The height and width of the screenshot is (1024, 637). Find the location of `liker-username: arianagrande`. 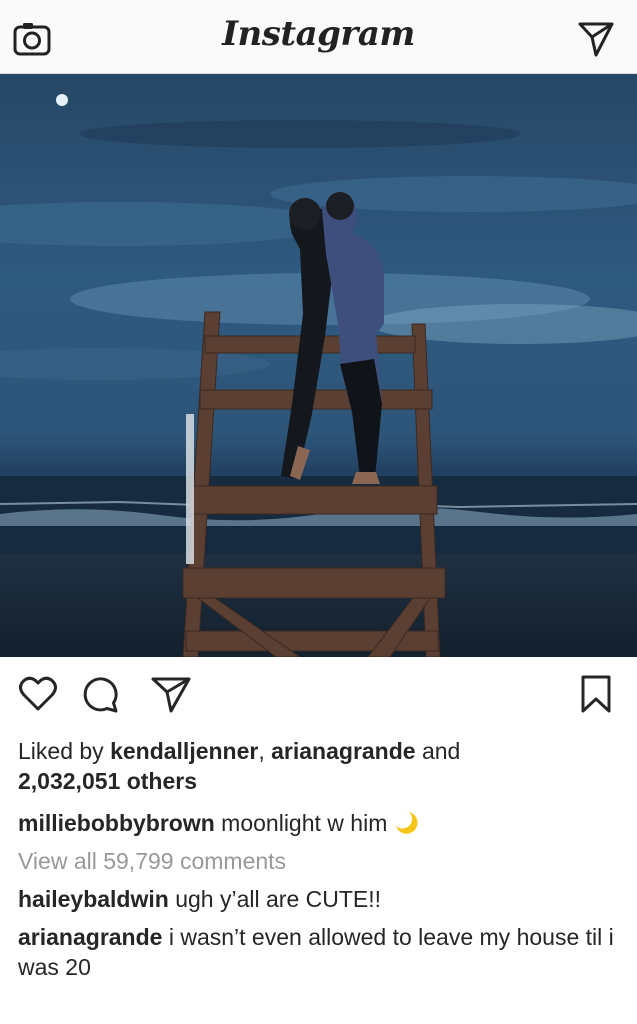

liker-username: arianagrande is located at coordinates (343, 751).